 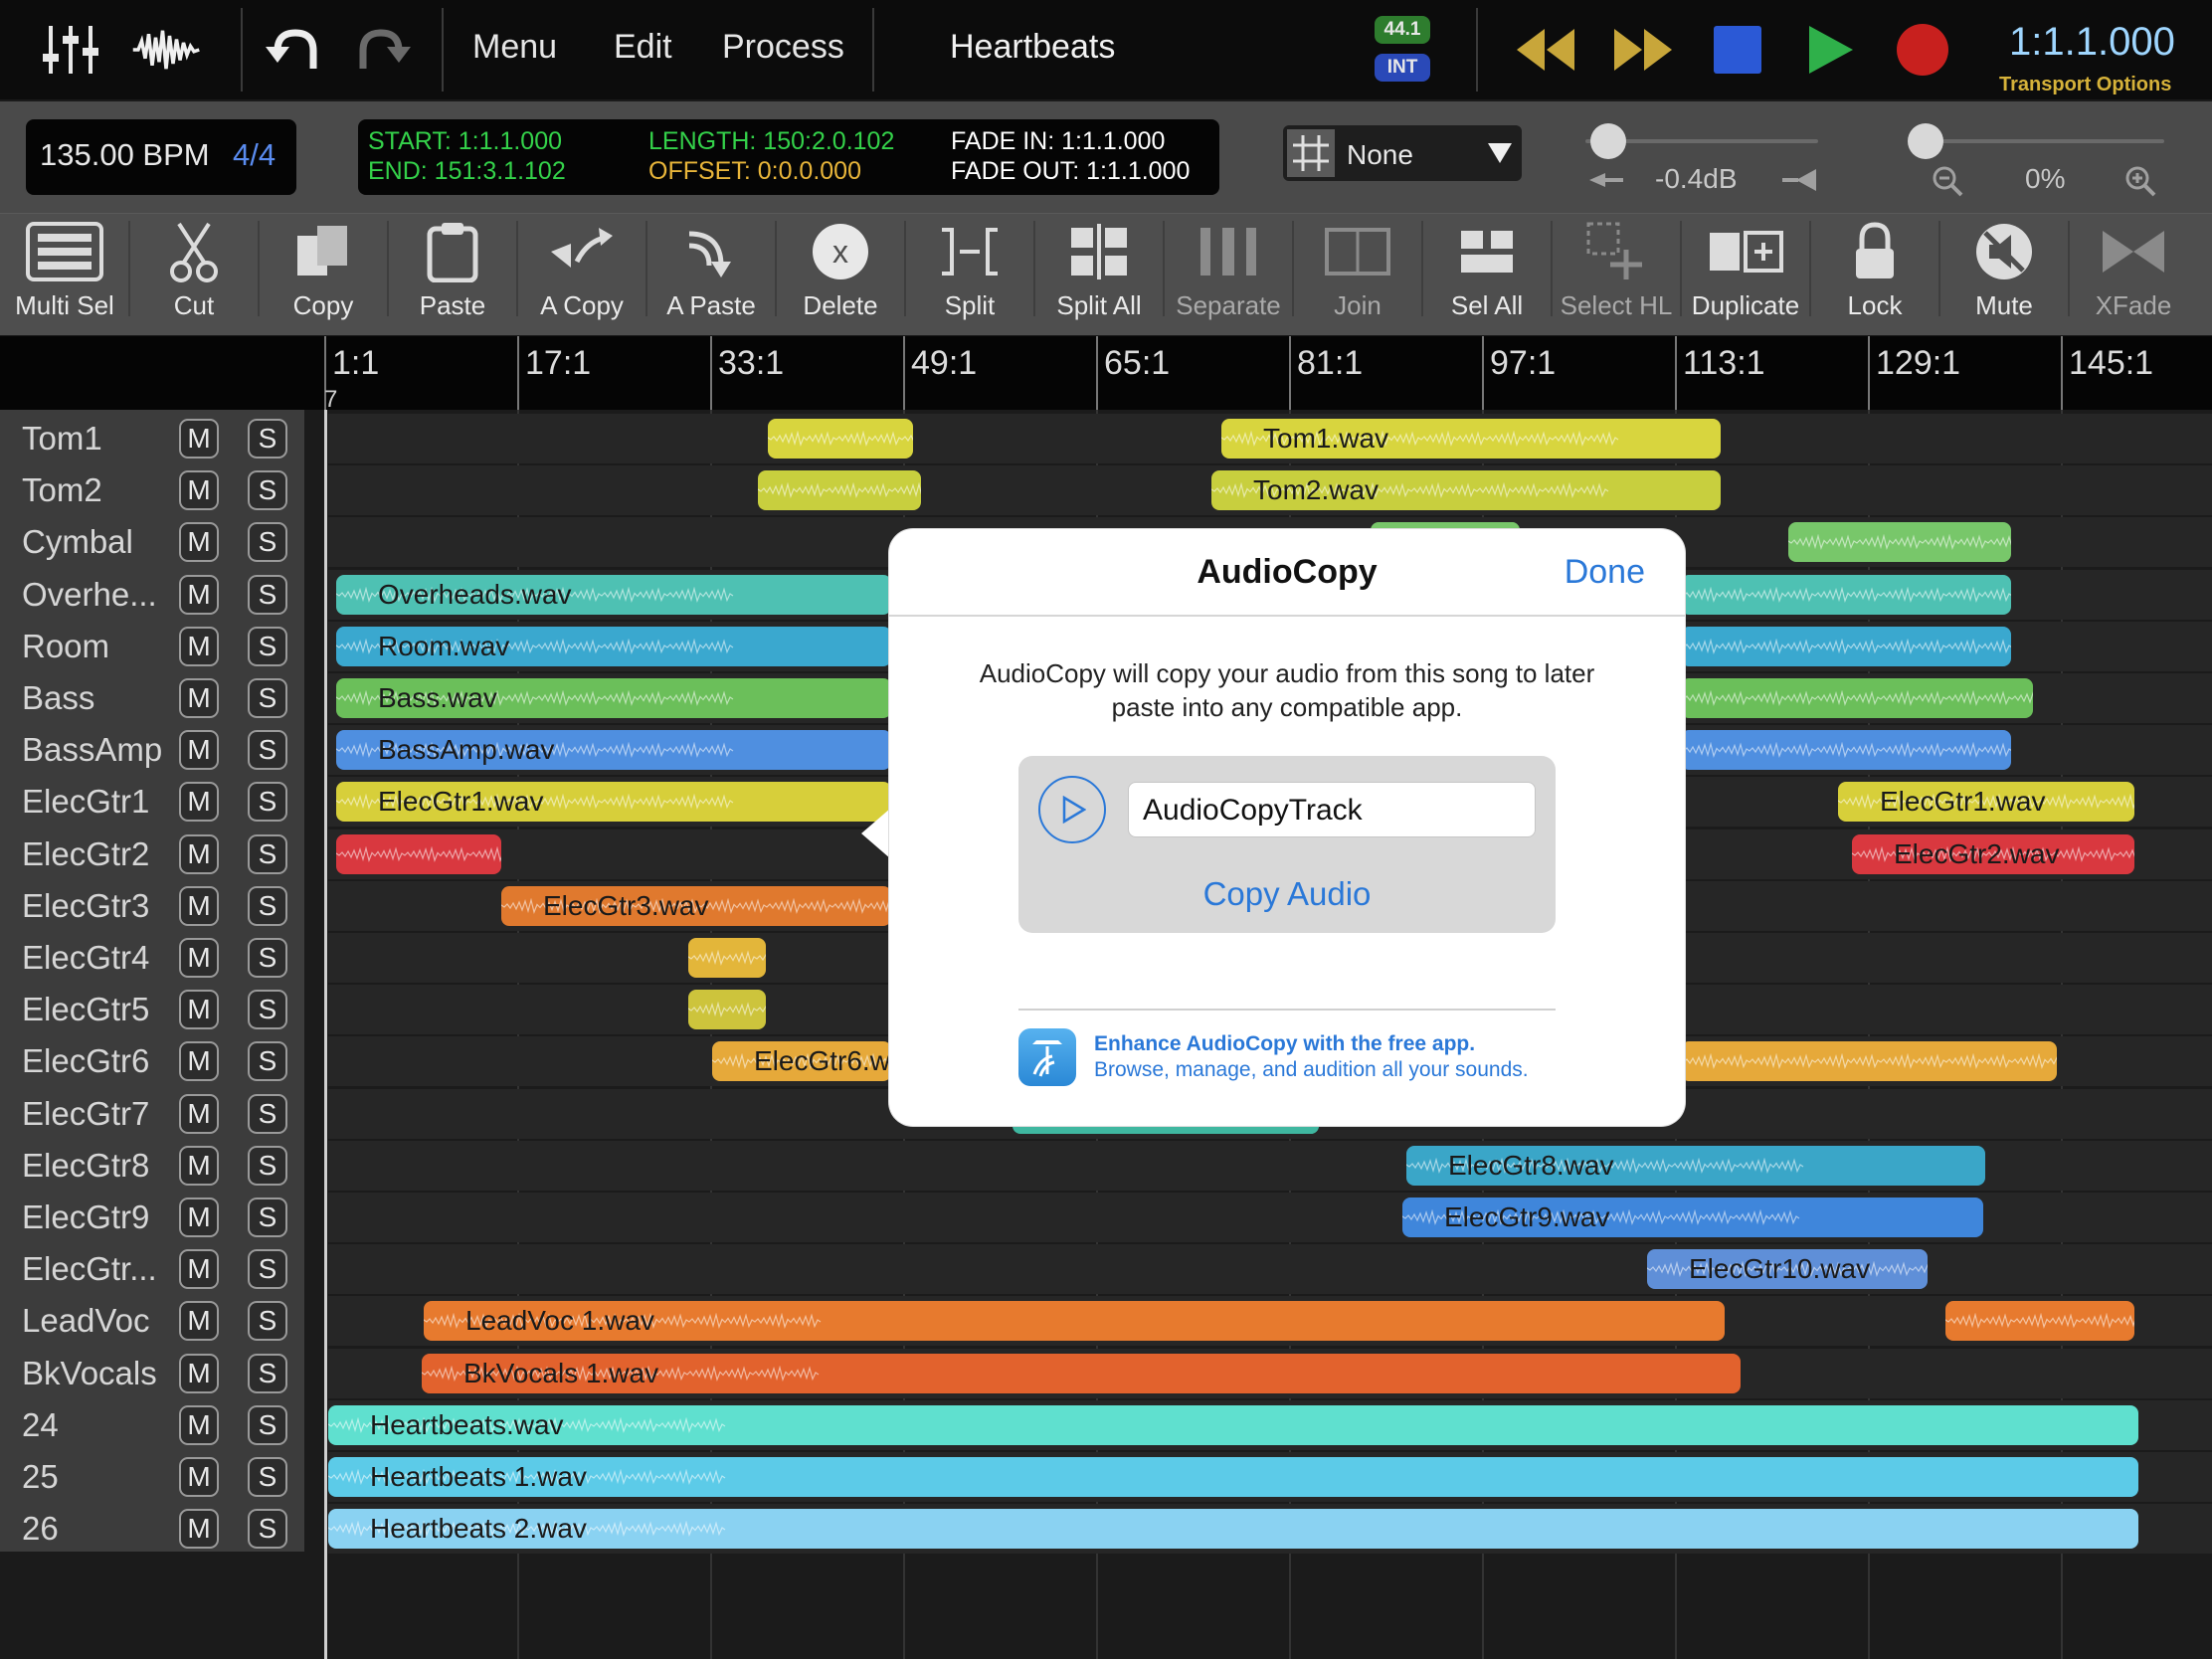 I want to click on transport-options-link: Transport Options, so click(x=2085, y=85).